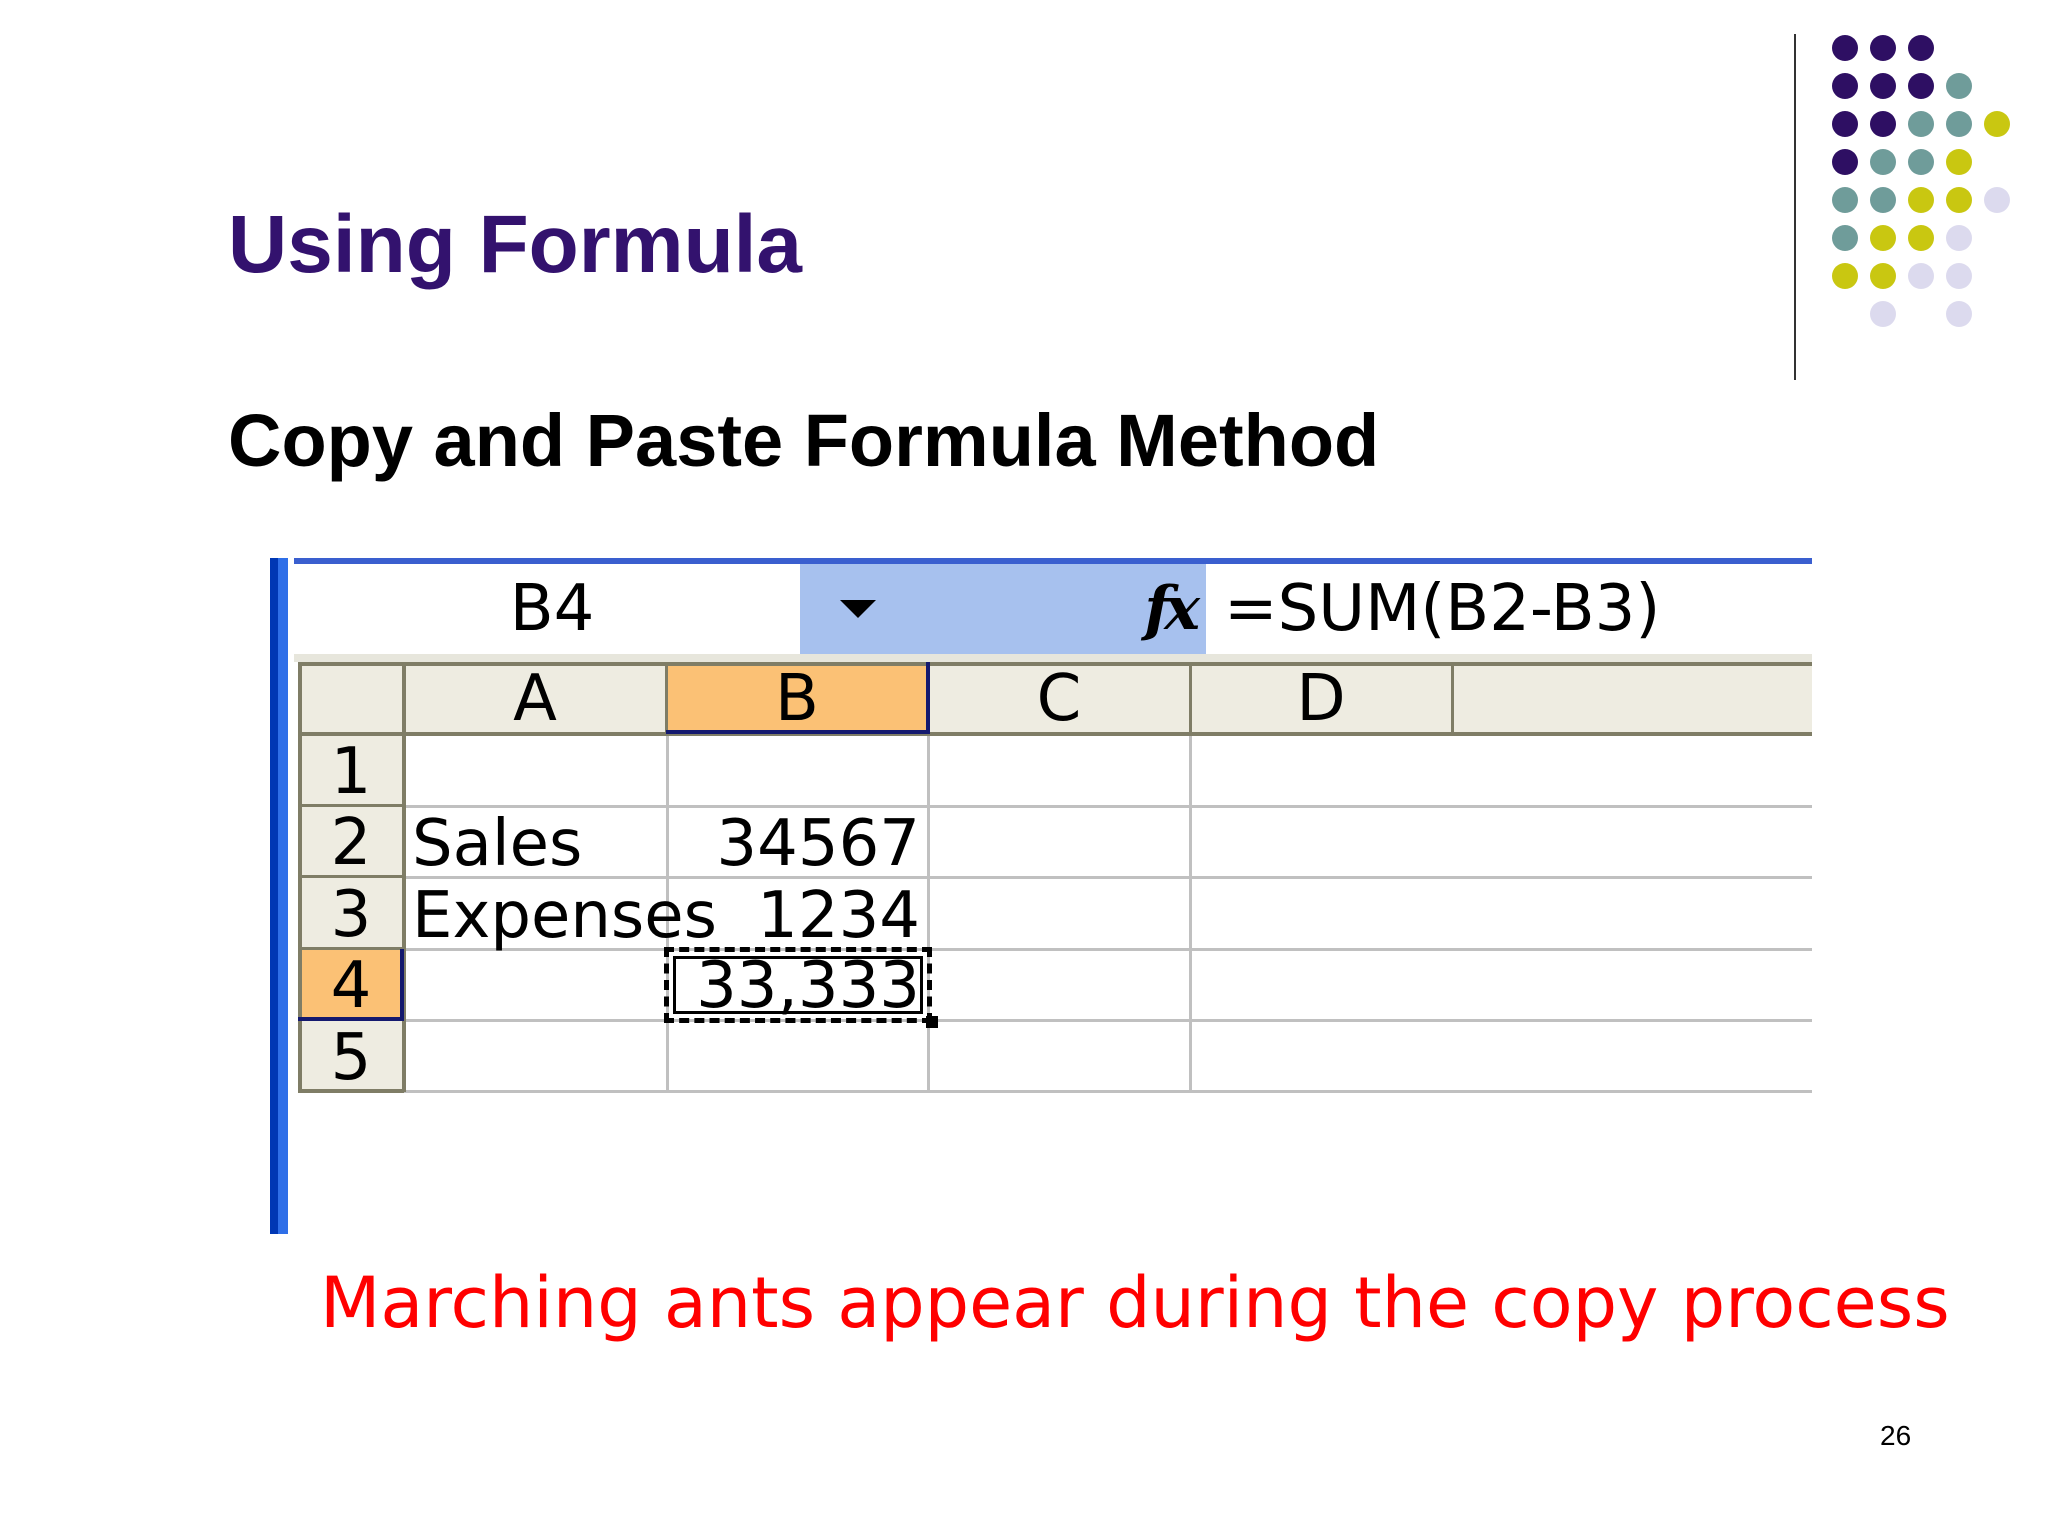 Image resolution: width=2048 pixels, height=1536 pixels. Describe the element at coordinates (858, 609) in the screenshot. I see `chevron-down-icon` at that location.